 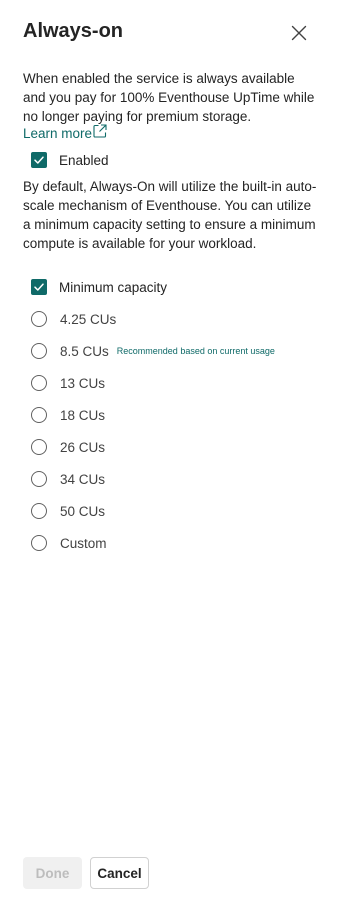 What do you see at coordinates (83, 511) in the screenshot?
I see `option-label: 50 CUs` at bounding box center [83, 511].